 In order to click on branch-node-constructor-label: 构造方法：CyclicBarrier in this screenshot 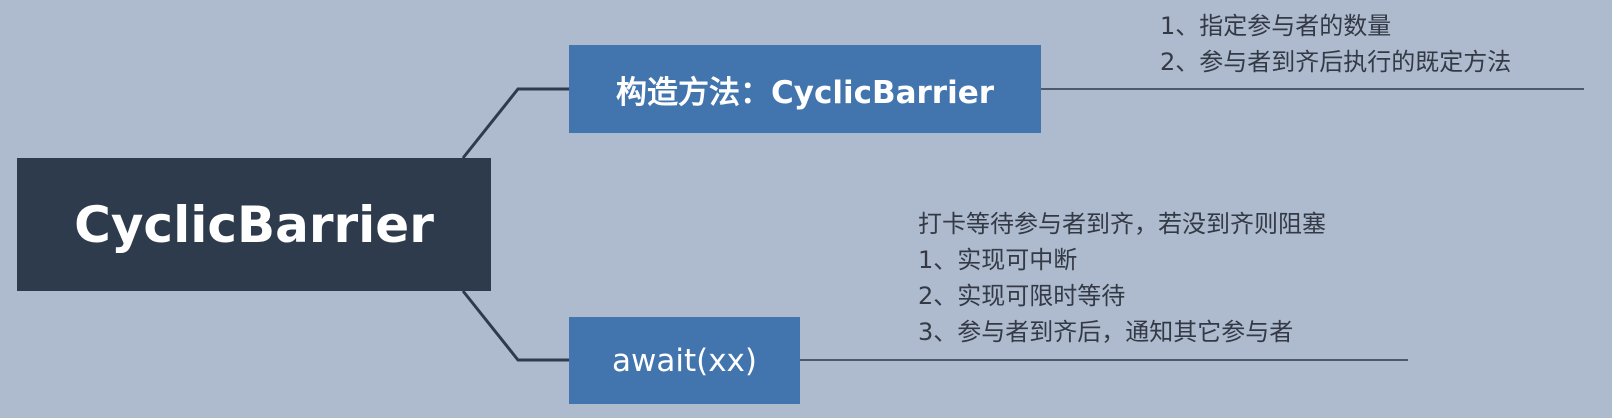, I will do `click(805, 92)`.